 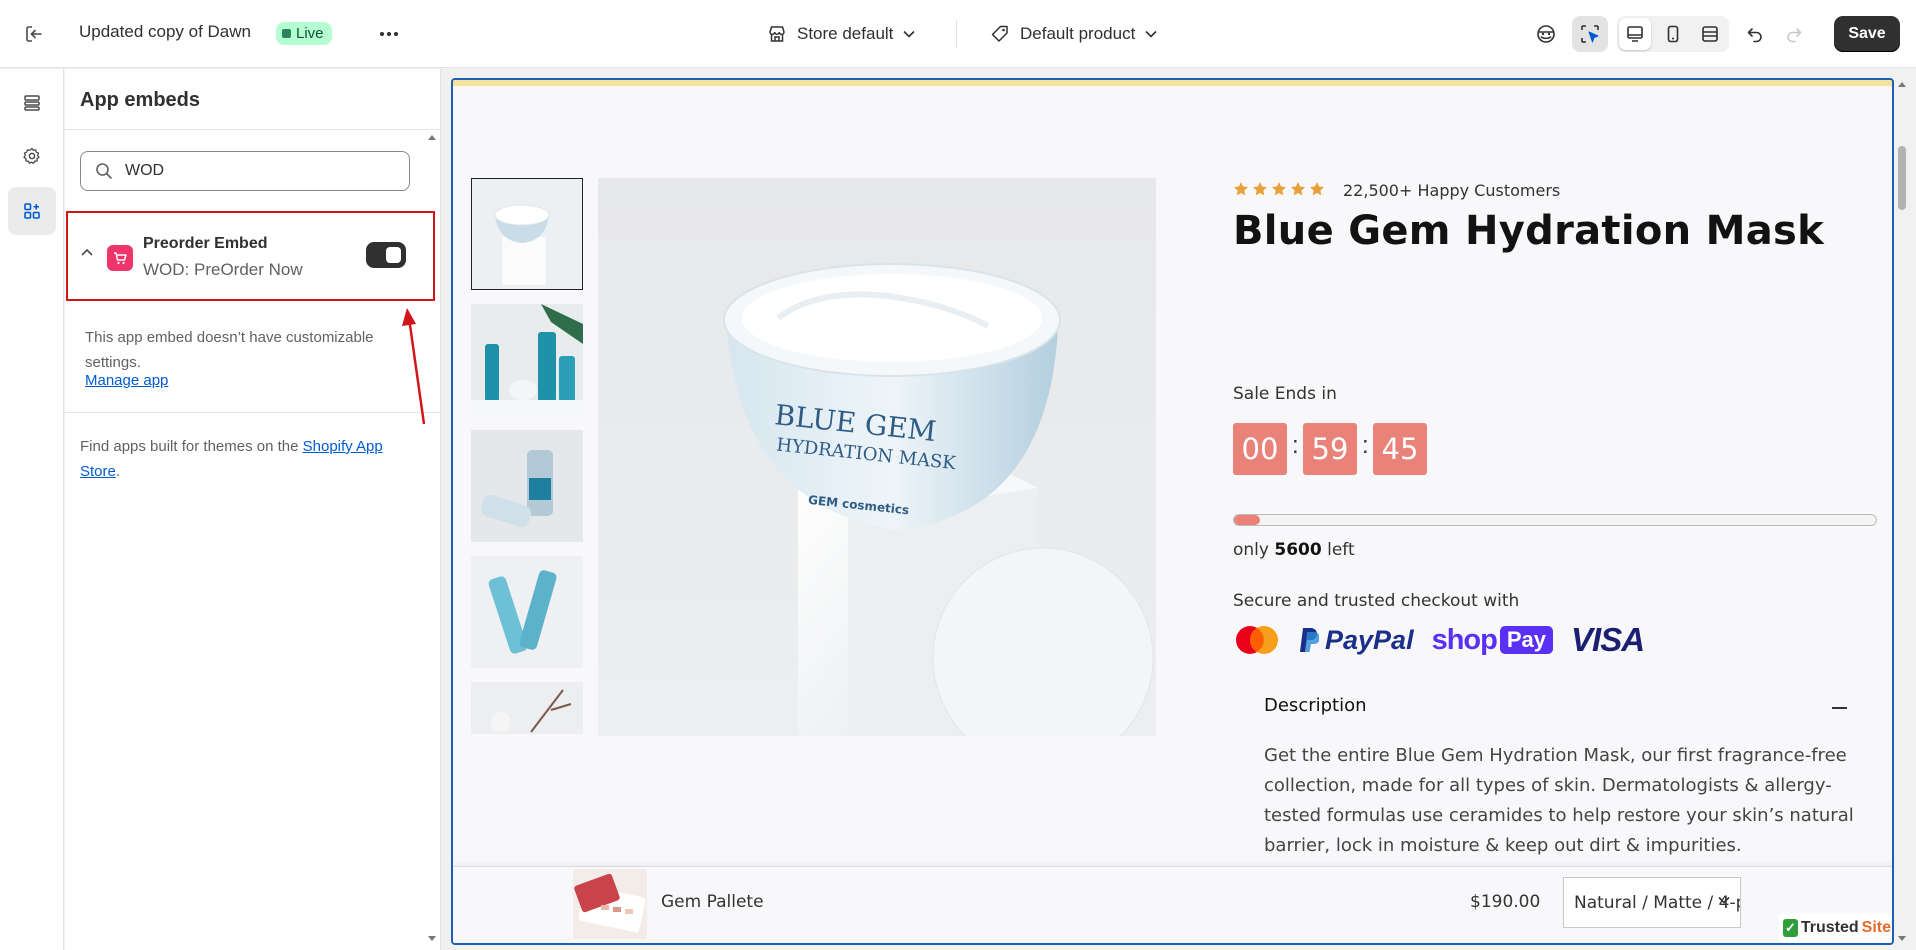 What do you see at coordinates (126, 380) in the screenshot?
I see `manage-app-link: Manage app` at bounding box center [126, 380].